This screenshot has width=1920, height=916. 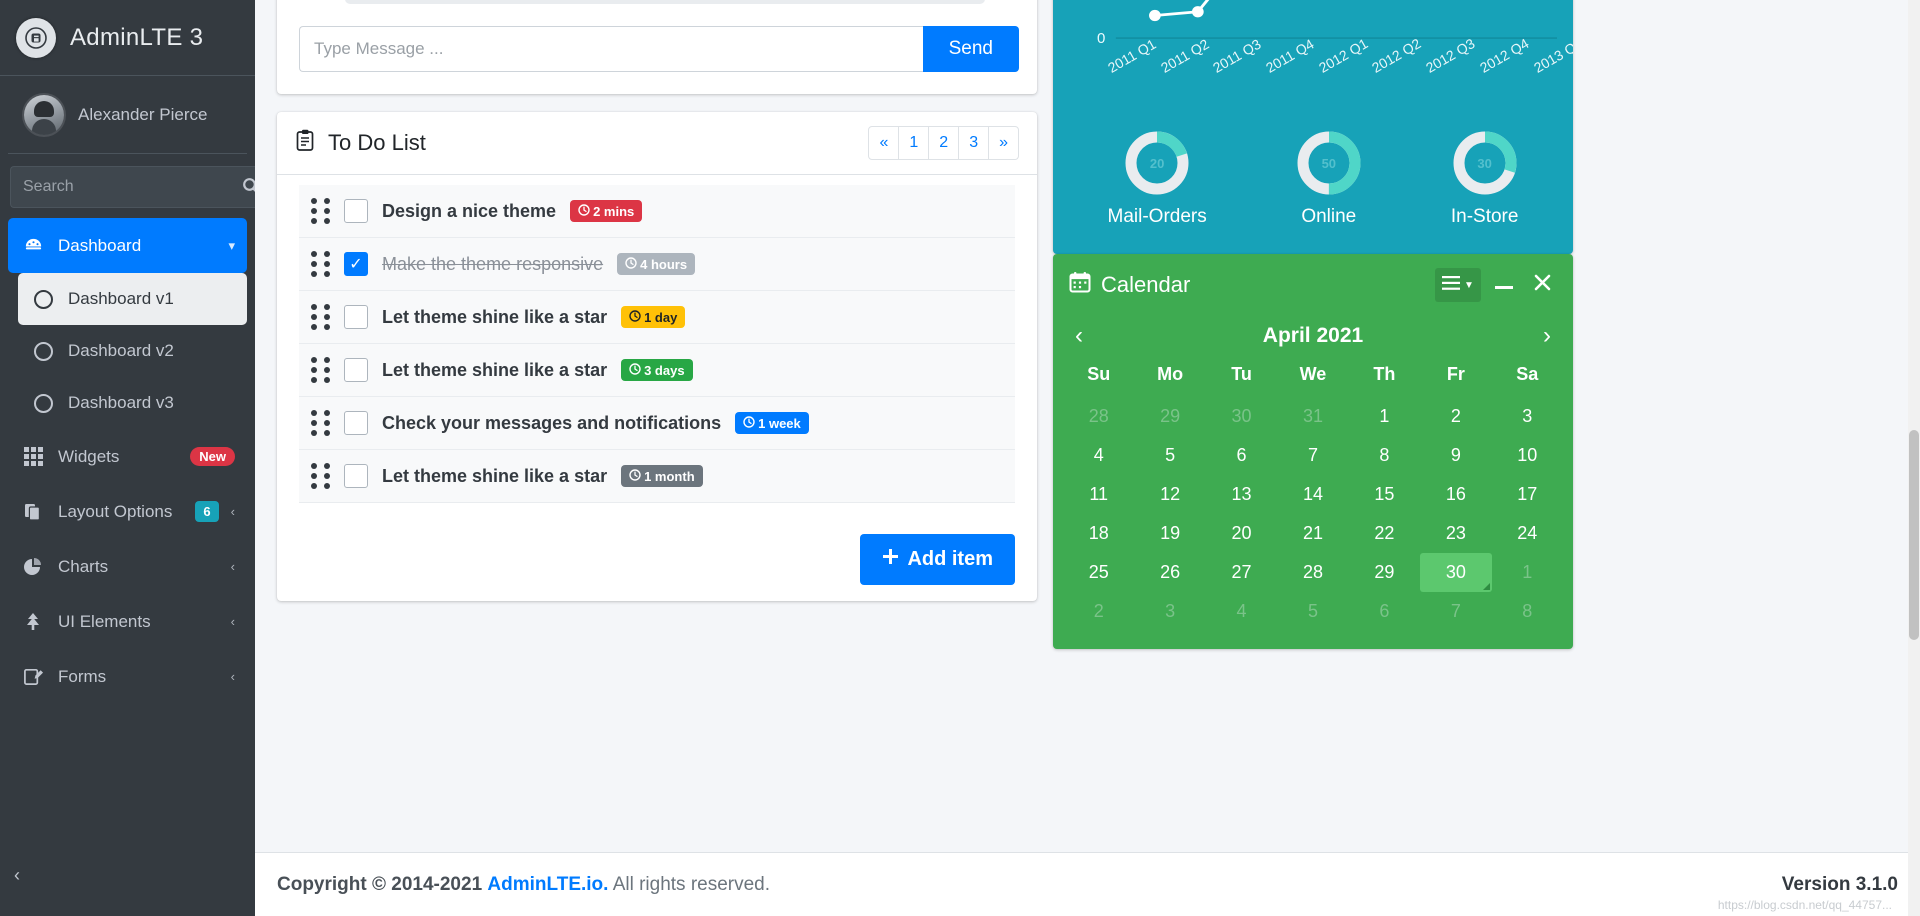 I want to click on todo-title-text: To Do List, so click(x=377, y=142).